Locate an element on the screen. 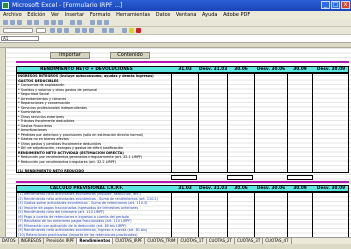  table-row: (1) RENDIMIENTO NETO REDUCIDO is located at coordinates (51, 170).